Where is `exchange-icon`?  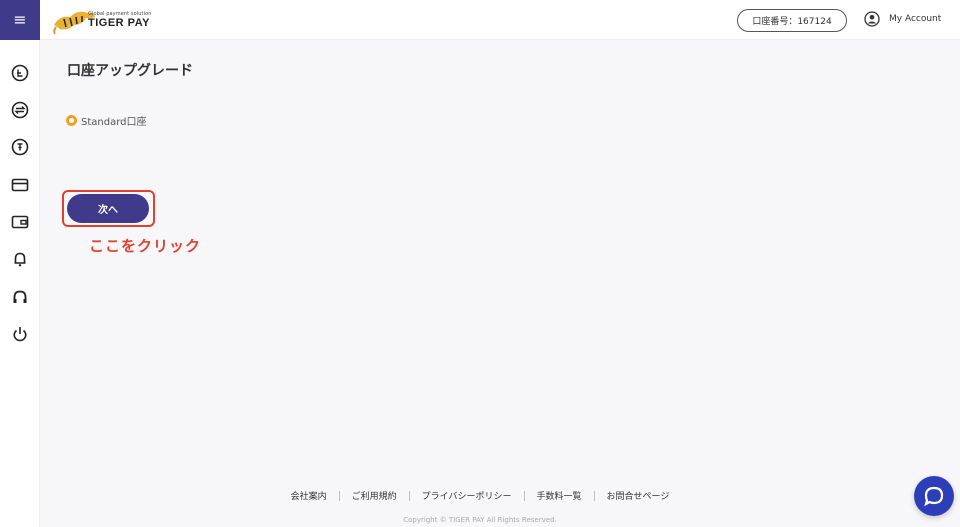 exchange-icon is located at coordinates (20, 110).